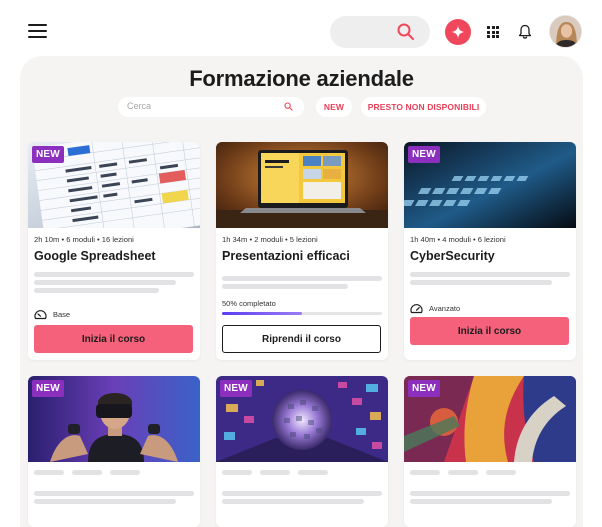  What do you see at coordinates (380, 32) in the screenshot?
I see `top-search-field` at bounding box center [380, 32].